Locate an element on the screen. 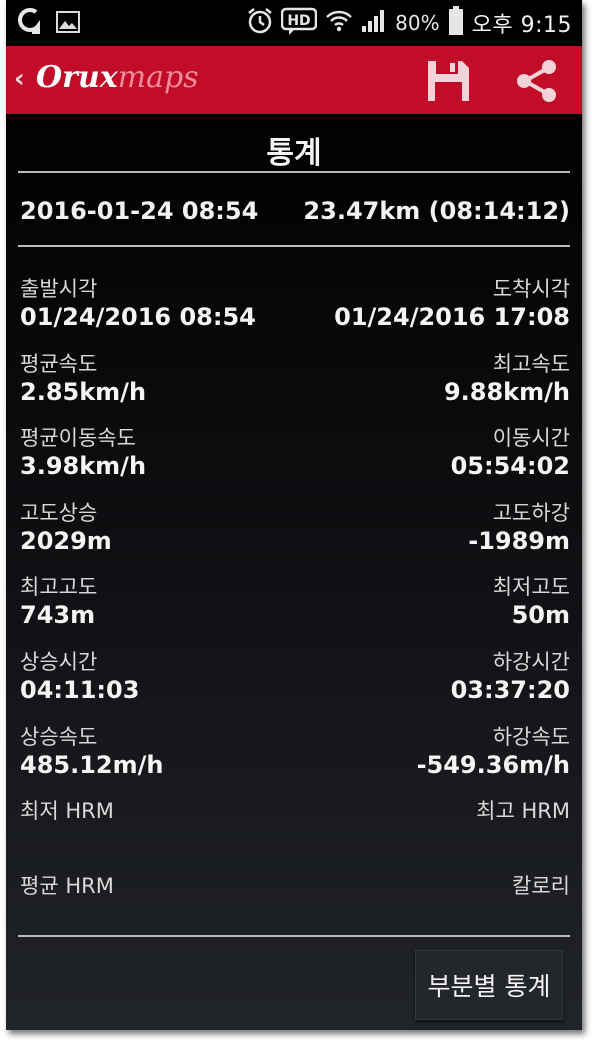 The height and width of the screenshot is (1047, 599). stat-label-left: 고도상승 is located at coordinates (59, 512).